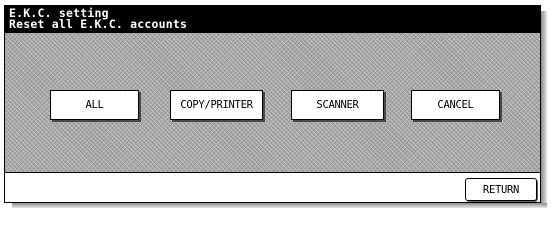 The height and width of the screenshot is (240, 551). Describe the element at coordinates (272, 187) in the screenshot. I see `footer-bar: RETURN` at that location.